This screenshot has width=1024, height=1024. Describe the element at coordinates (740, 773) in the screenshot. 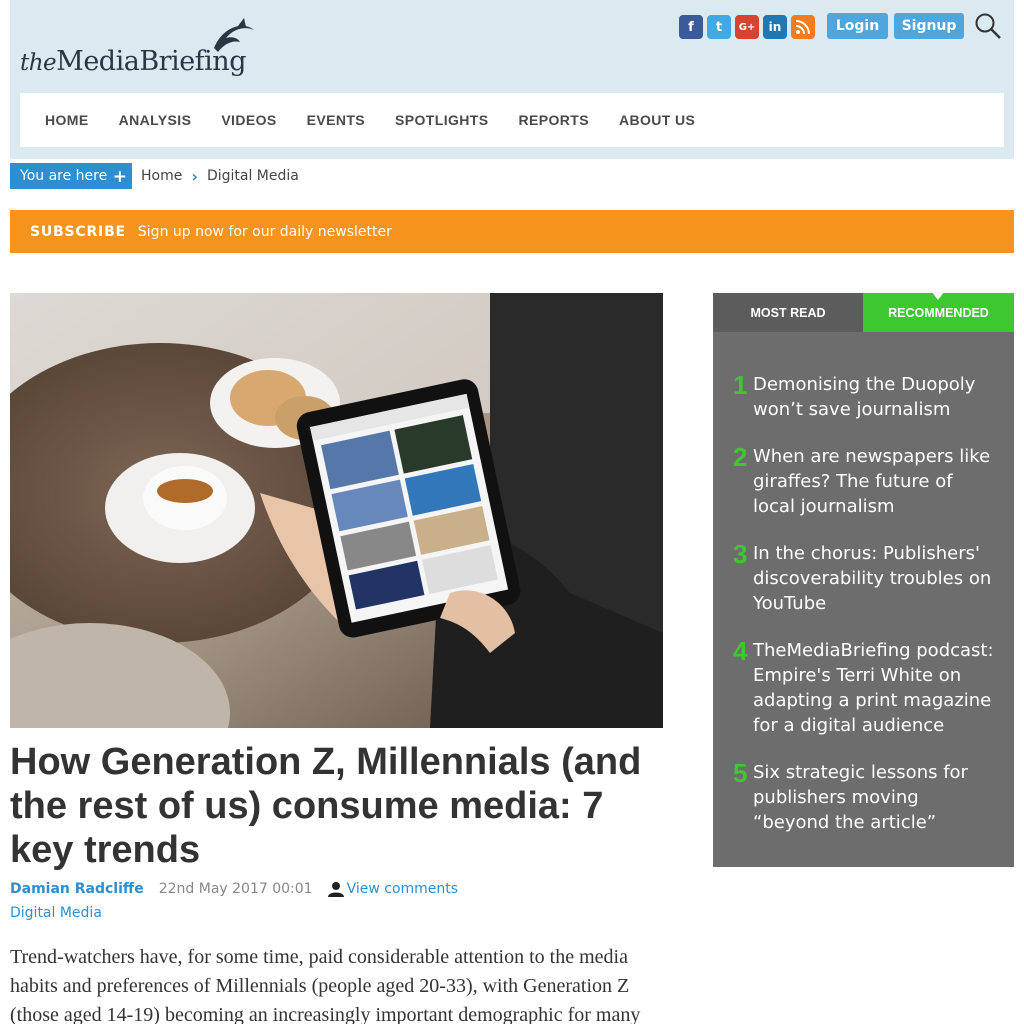

I see `rank-number: 5` at that location.